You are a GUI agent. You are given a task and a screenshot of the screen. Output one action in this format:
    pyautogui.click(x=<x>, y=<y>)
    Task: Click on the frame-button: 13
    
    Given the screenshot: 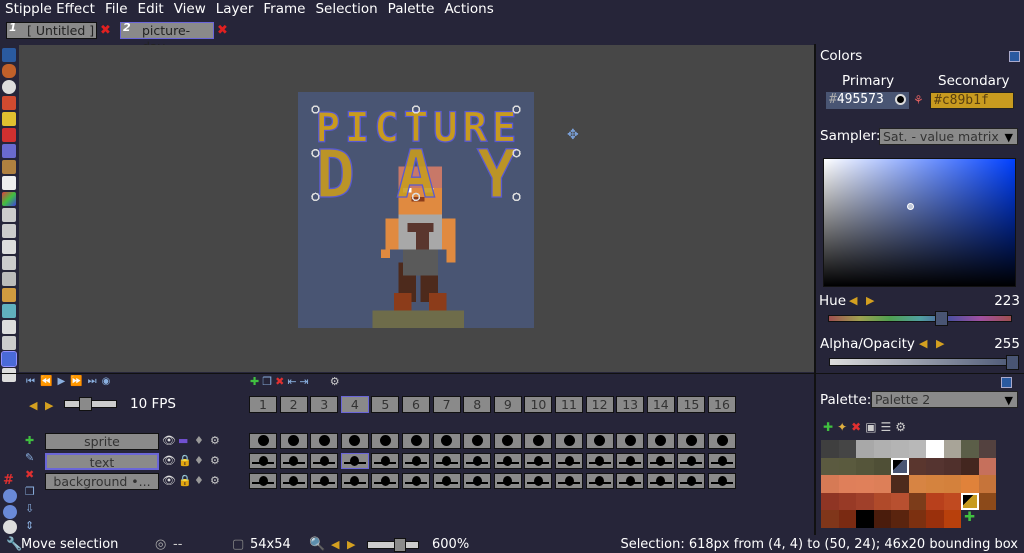 What is the action you would take?
    pyautogui.click(x=630, y=404)
    